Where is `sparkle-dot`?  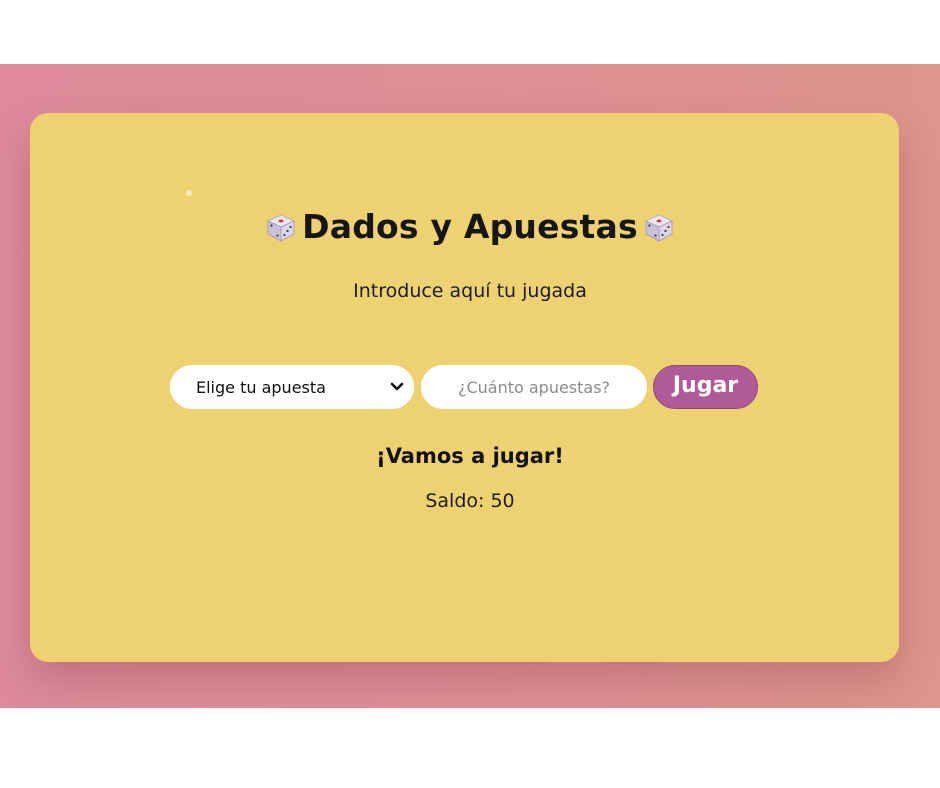
sparkle-dot is located at coordinates (189, 193).